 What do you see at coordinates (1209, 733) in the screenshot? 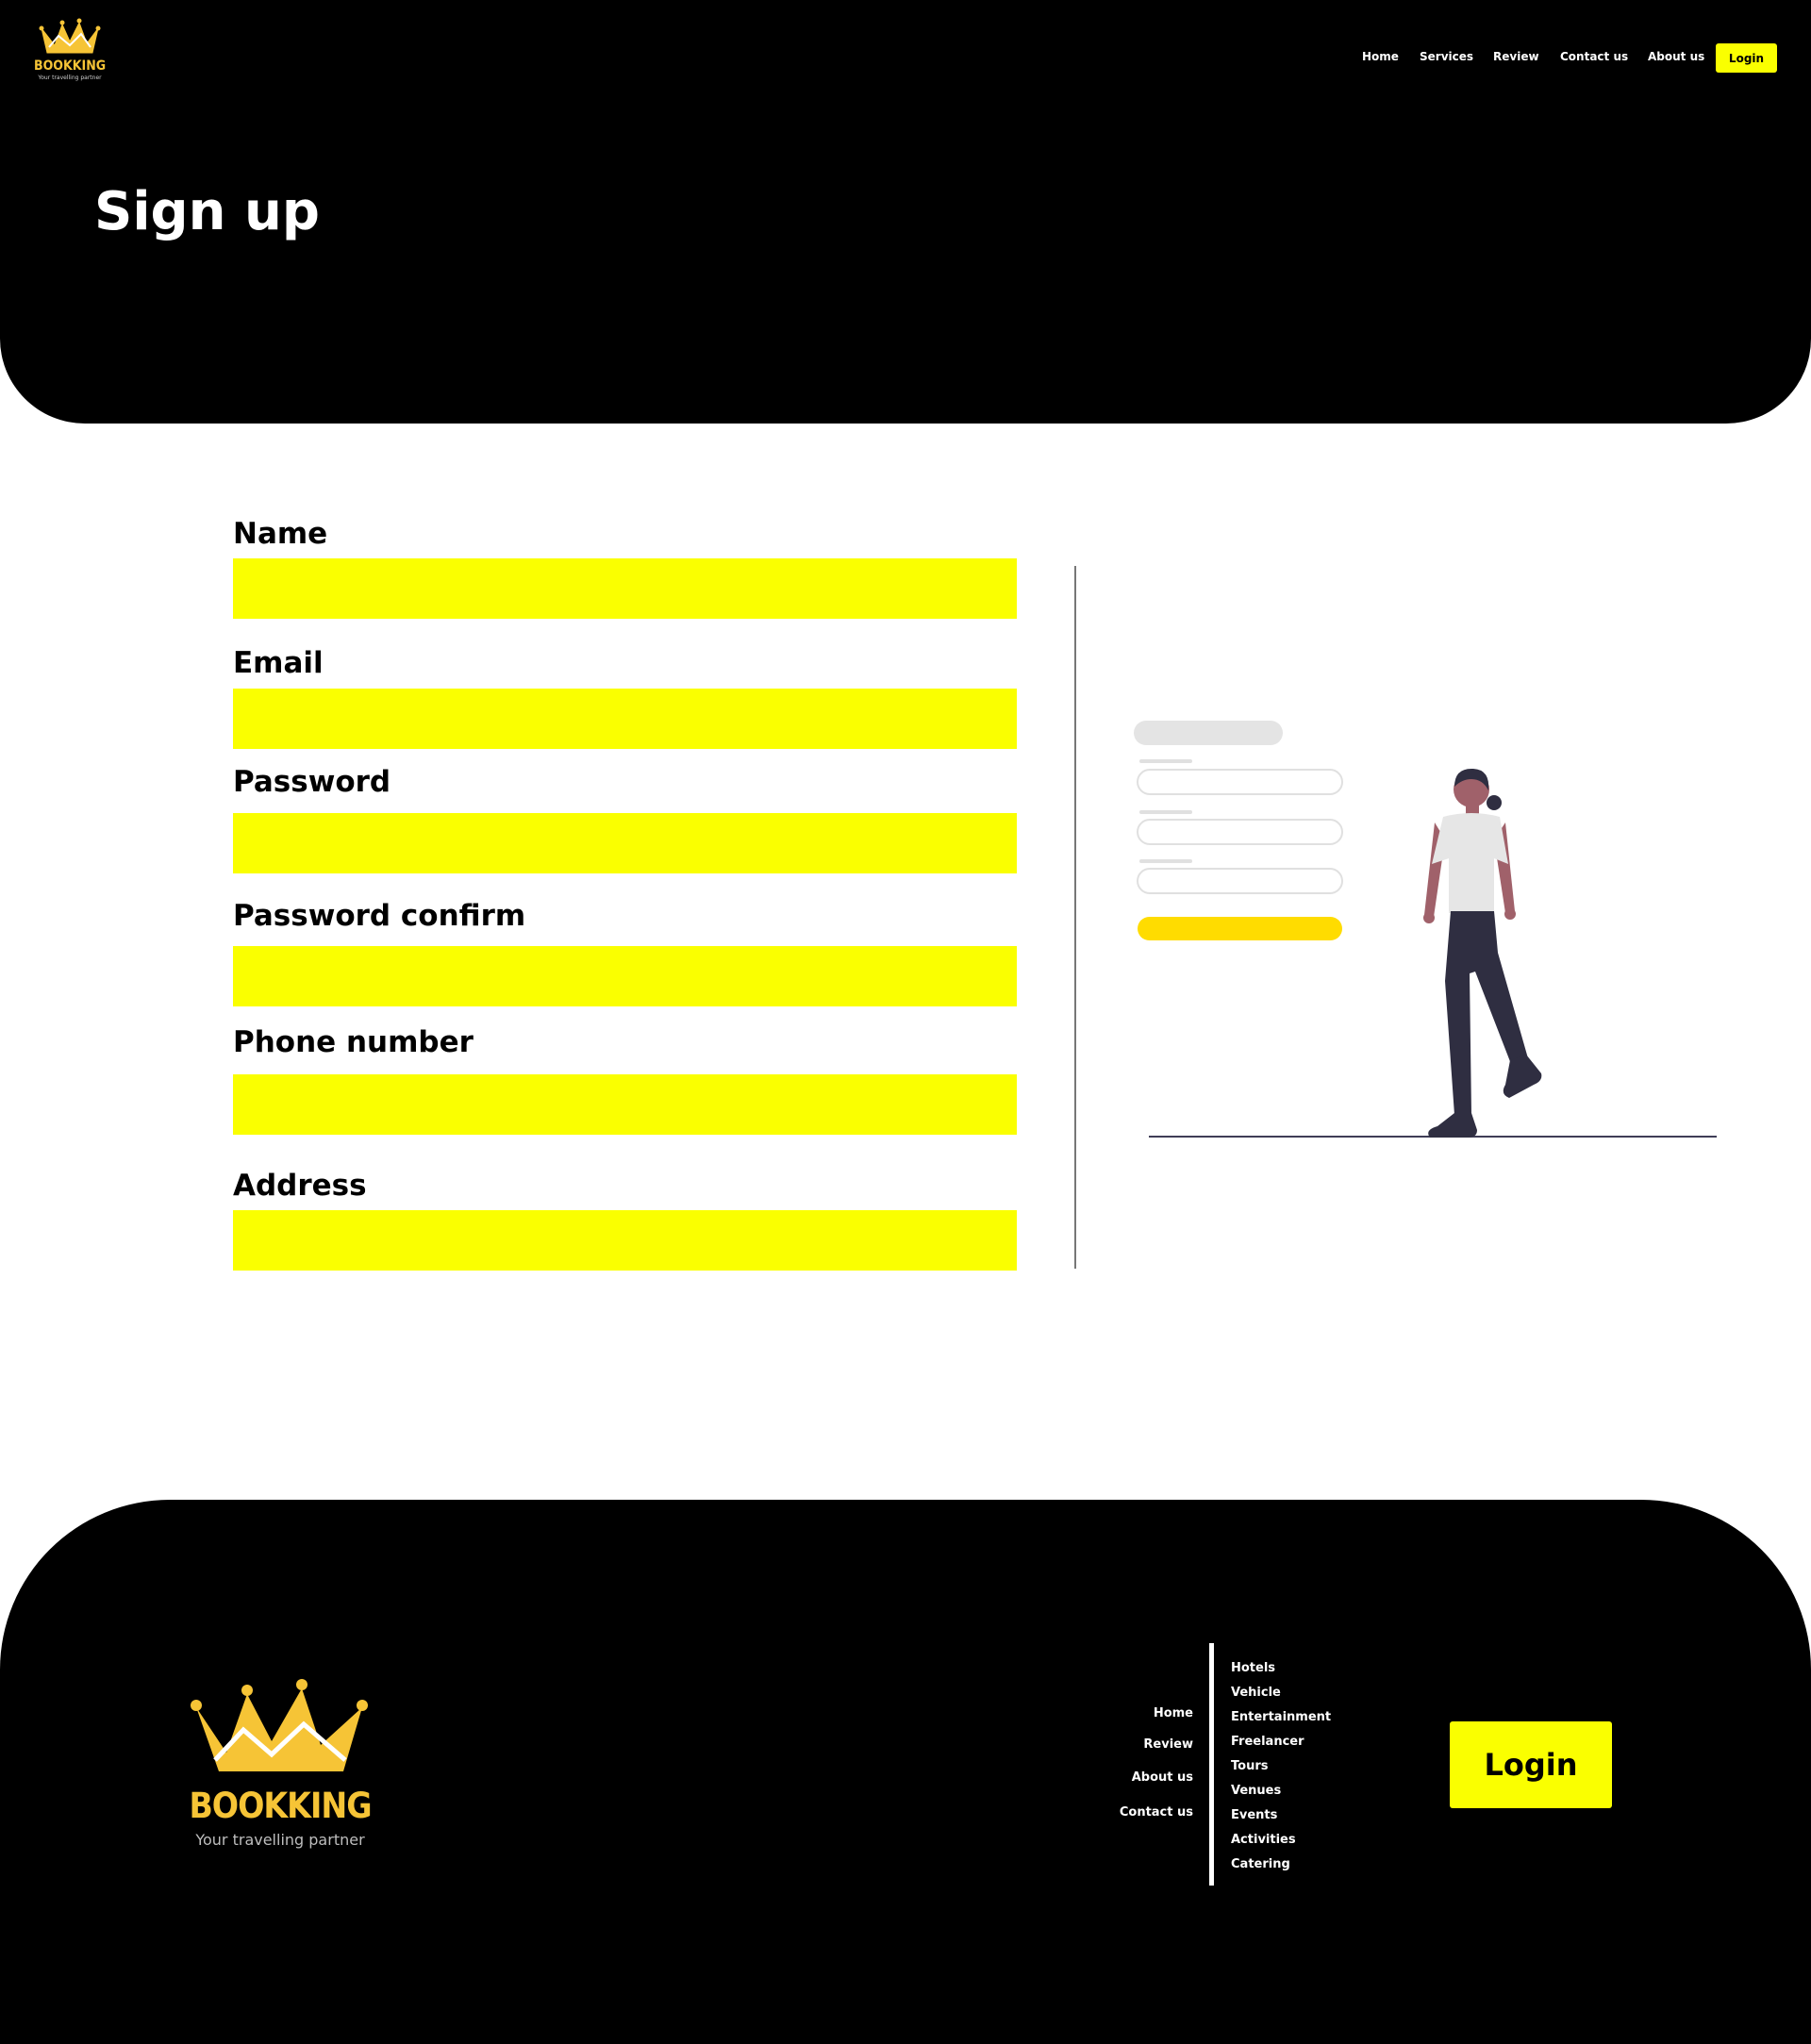
I see `mockup-title-bar` at bounding box center [1209, 733].